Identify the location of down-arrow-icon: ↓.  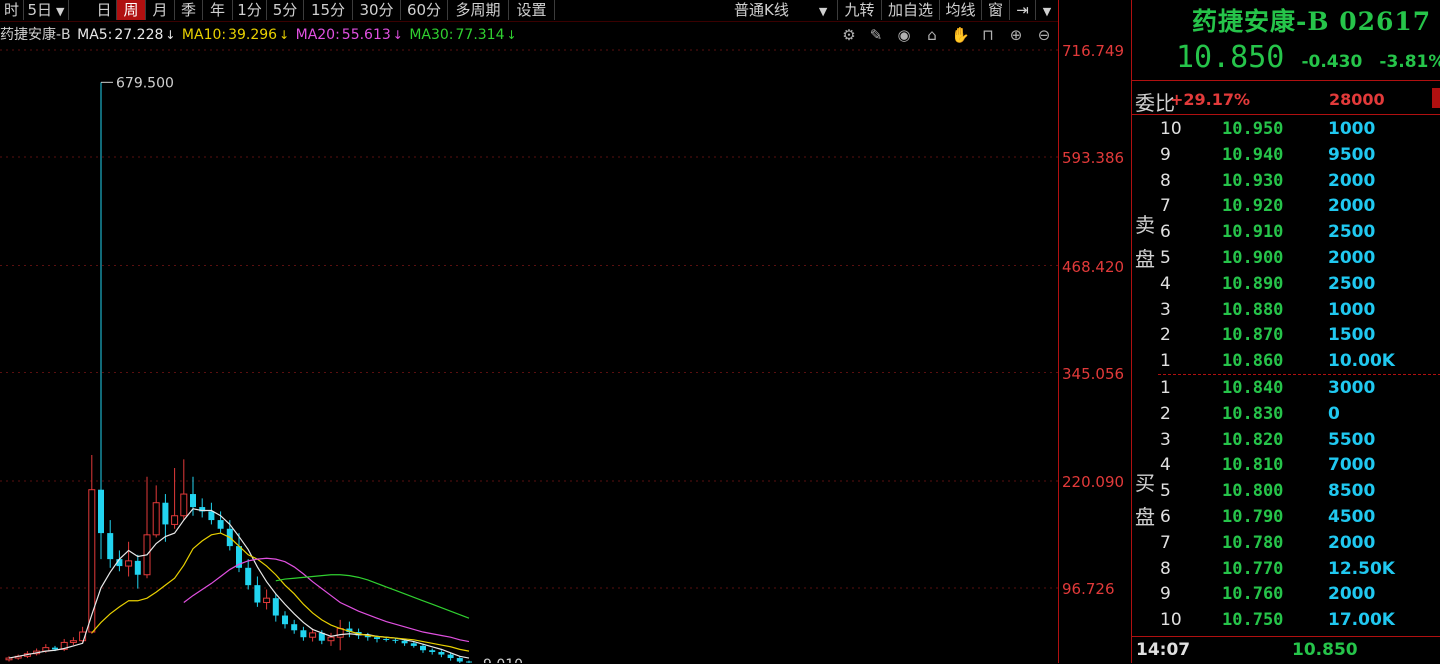
(511, 35).